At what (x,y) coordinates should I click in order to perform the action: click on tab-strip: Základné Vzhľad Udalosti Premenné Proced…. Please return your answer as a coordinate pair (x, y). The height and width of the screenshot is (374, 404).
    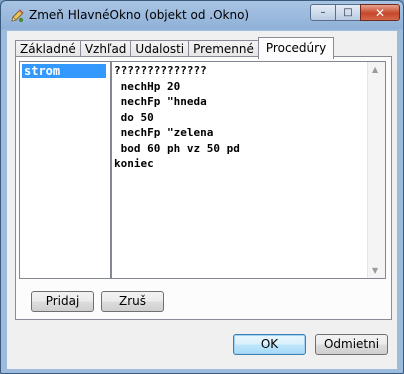
    Looking at the image, I should click on (175, 48).